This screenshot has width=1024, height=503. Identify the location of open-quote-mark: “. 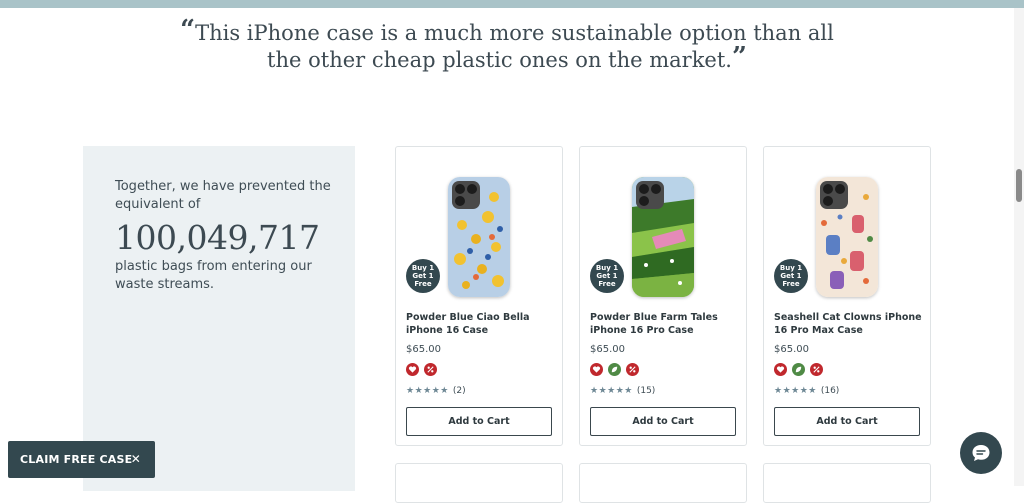
(188, 30).